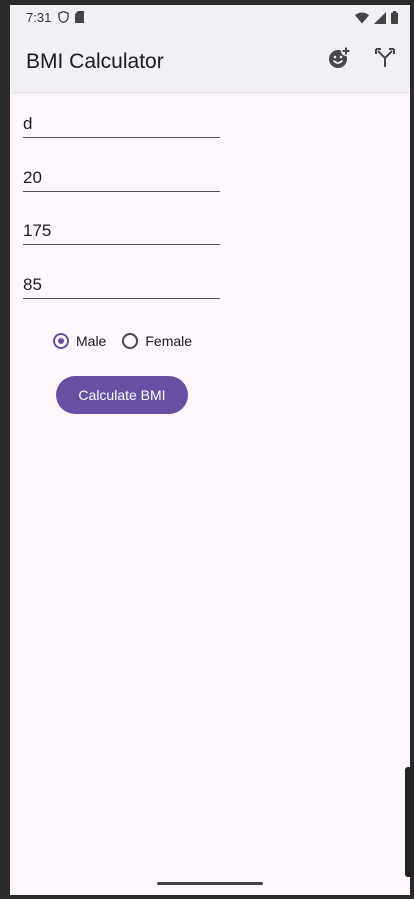 Image resolution: width=414 pixels, height=899 pixels. I want to click on radio-button-checked, so click(61, 341).